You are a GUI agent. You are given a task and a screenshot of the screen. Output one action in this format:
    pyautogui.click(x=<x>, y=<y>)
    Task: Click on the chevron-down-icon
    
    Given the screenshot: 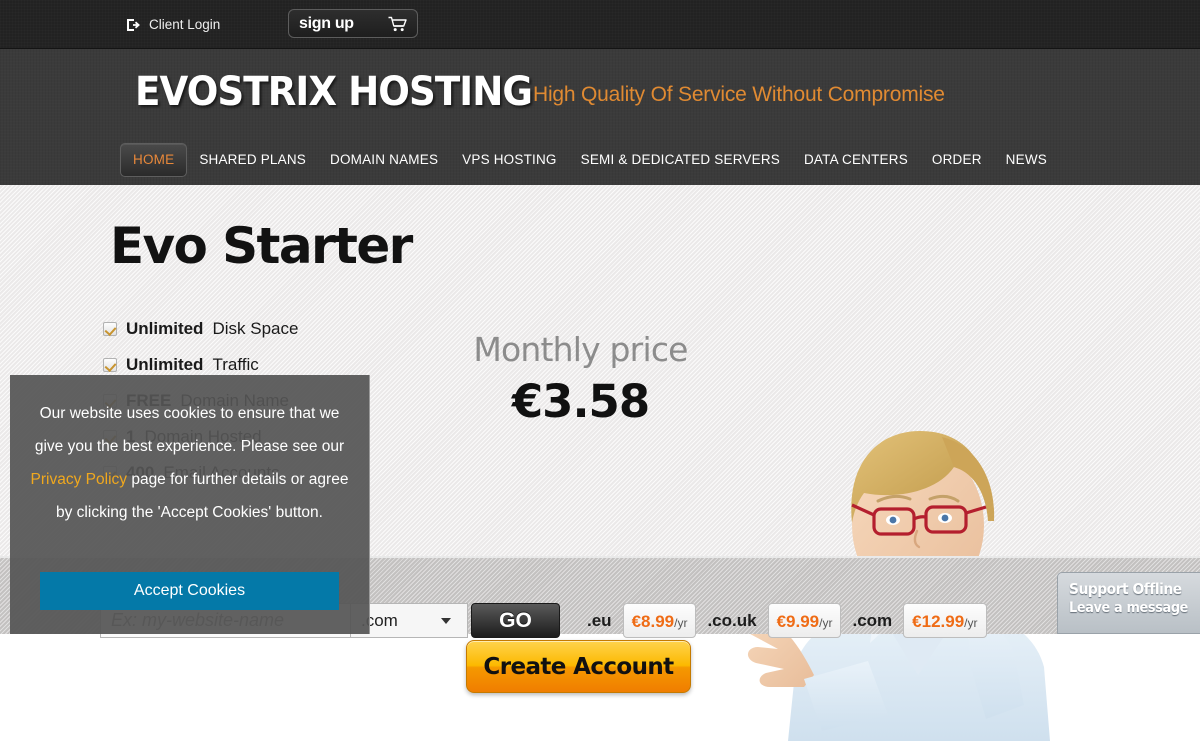 What is the action you would take?
    pyautogui.click(x=446, y=620)
    